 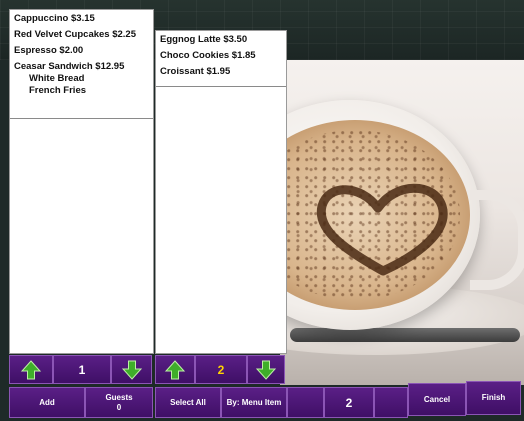 What do you see at coordinates (221, 40) in the screenshot?
I see `order-item: Eggnog Latte $3.50` at bounding box center [221, 40].